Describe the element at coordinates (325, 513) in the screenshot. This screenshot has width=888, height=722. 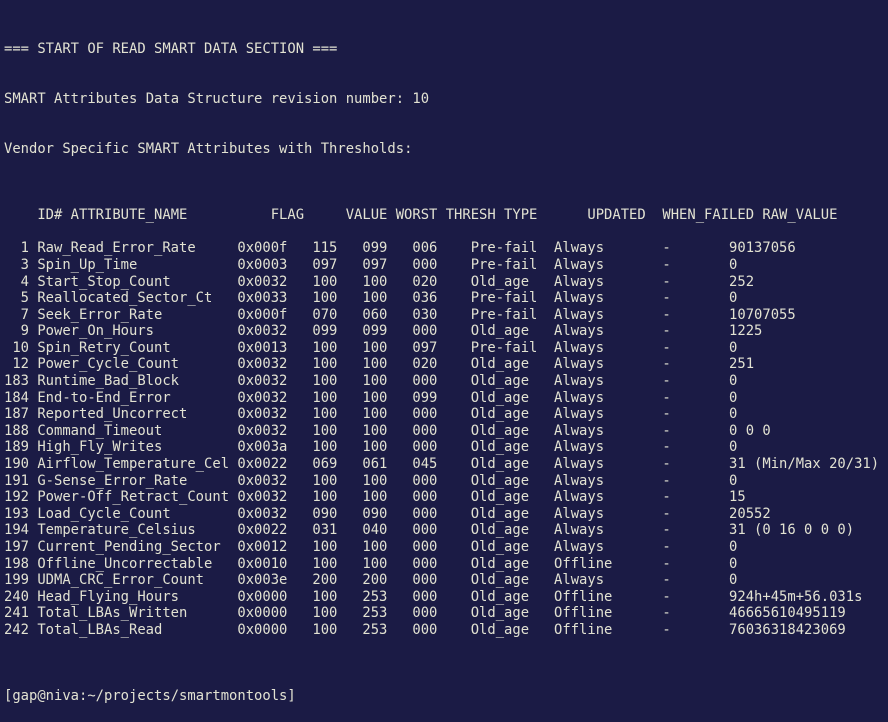
I see `cell-value: 090` at that location.